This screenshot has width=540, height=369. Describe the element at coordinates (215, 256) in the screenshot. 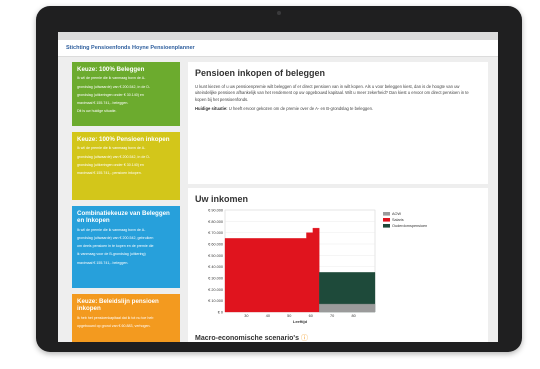

I see `y-tick-label: € 50.000` at that location.